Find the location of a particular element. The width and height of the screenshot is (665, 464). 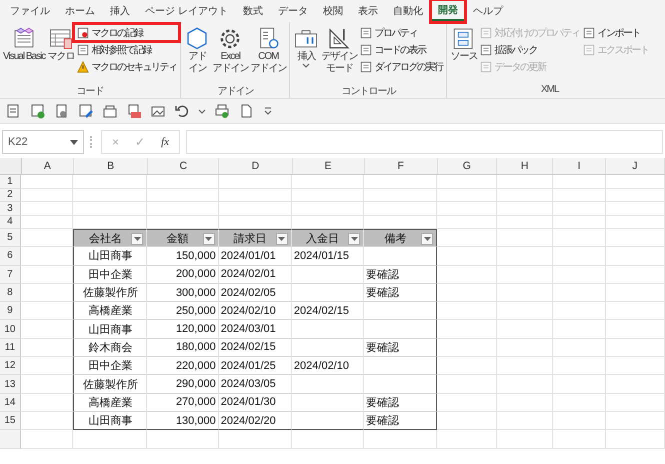

table-cell: 290,000 is located at coordinates (183, 384).